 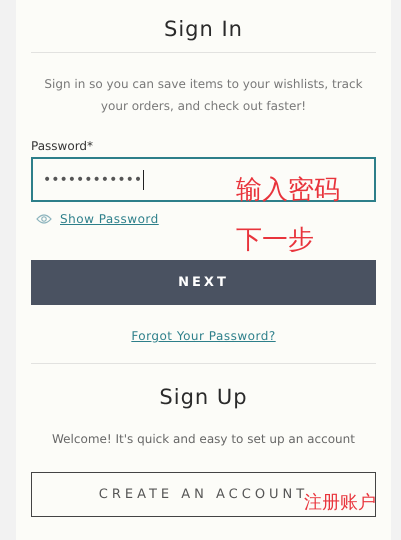 I want to click on welcome-text: Welcome! It's quick and easy to set up an account, so click(x=203, y=439).